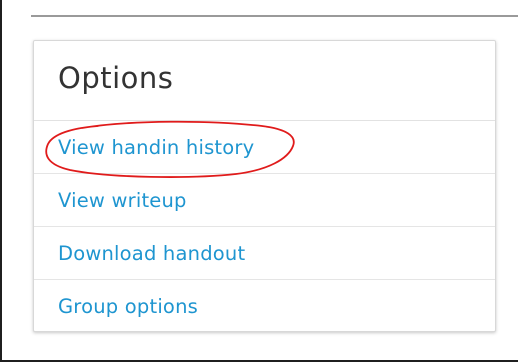 The image size is (518, 362). What do you see at coordinates (264, 147) in the screenshot?
I see `option-item-view-handin-history: View handin history` at bounding box center [264, 147].